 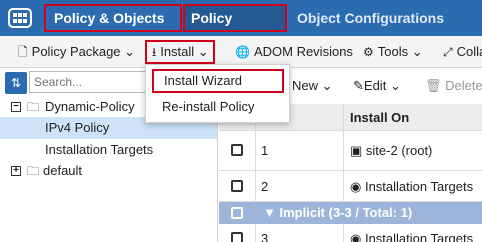 What do you see at coordinates (433, 85) in the screenshot?
I see `trash-icon: 🗑` at bounding box center [433, 85].